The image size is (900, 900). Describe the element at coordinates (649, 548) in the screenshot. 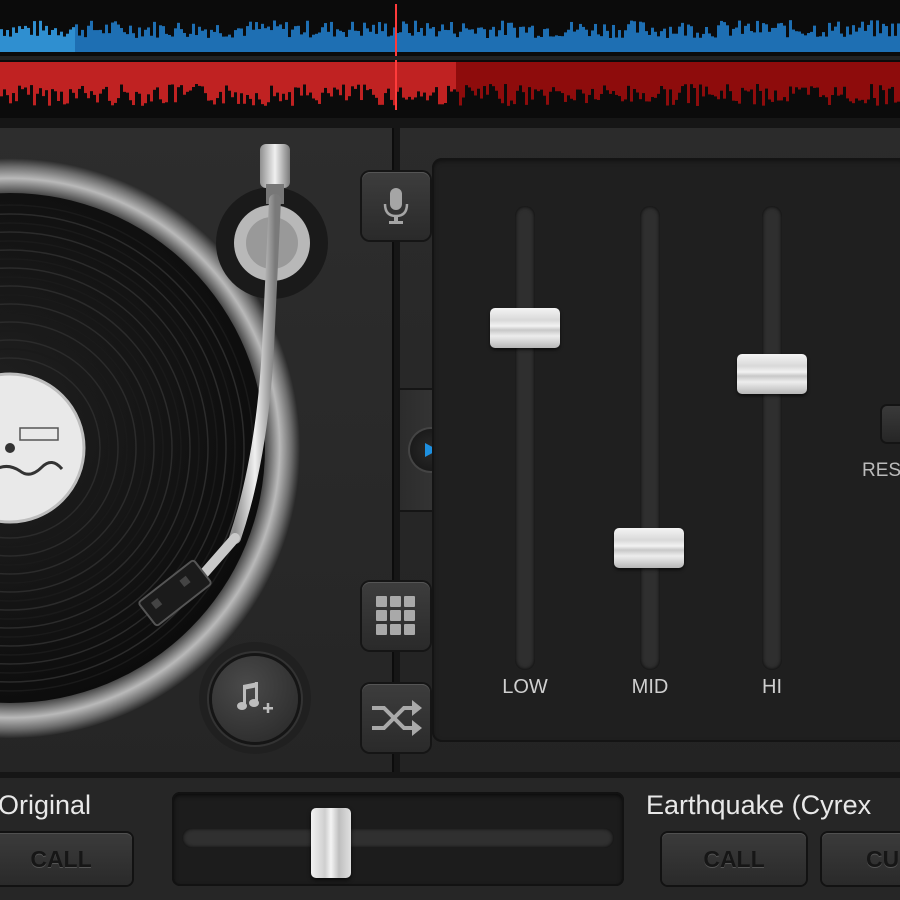

I see `eq-mid-knob` at that location.